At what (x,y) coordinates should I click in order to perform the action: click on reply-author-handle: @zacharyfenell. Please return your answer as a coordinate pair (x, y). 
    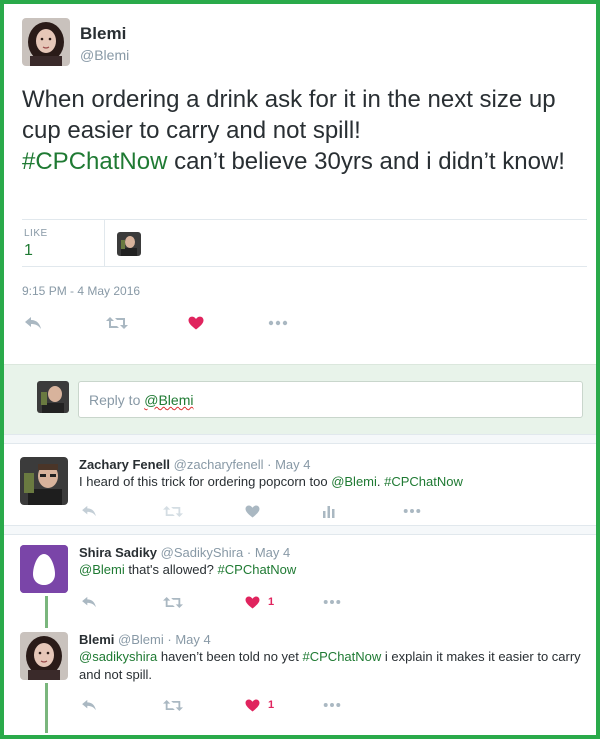
    Looking at the image, I should click on (219, 464).